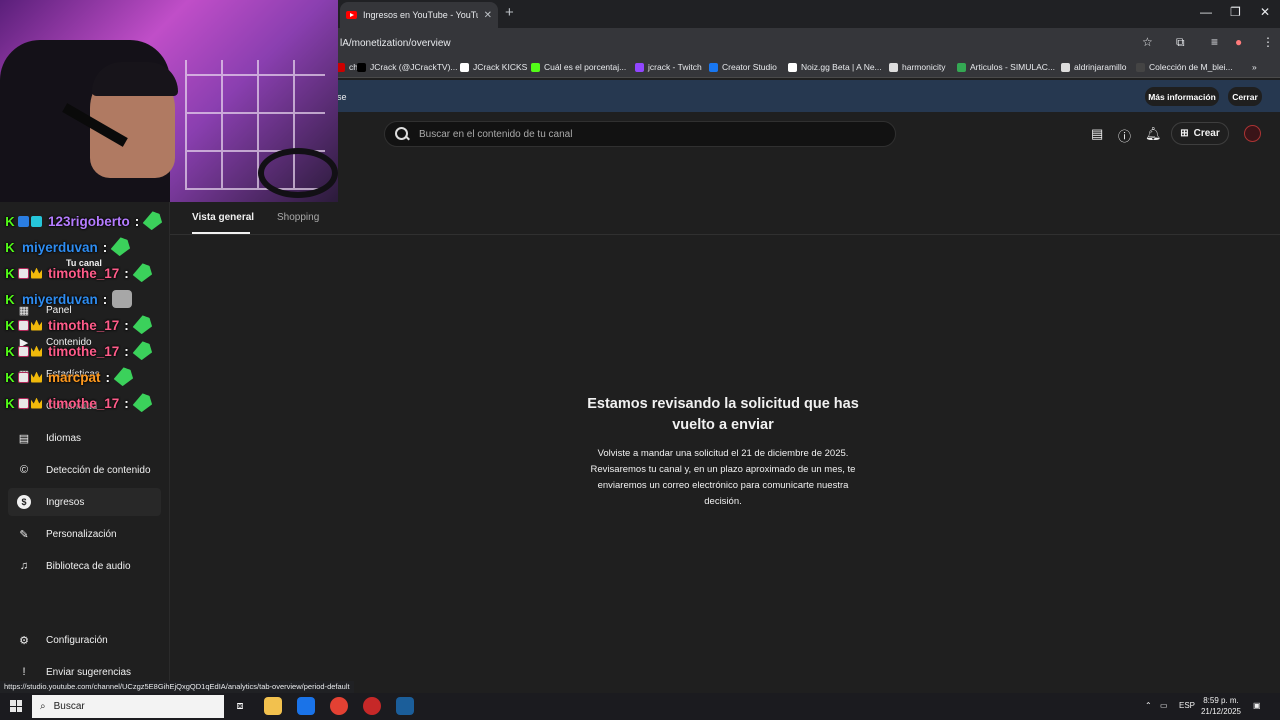 This screenshot has width=1280, height=720. Describe the element at coordinates (1164, 705) in the screenshot. I see `tray-display-icon: ▭` at that location.